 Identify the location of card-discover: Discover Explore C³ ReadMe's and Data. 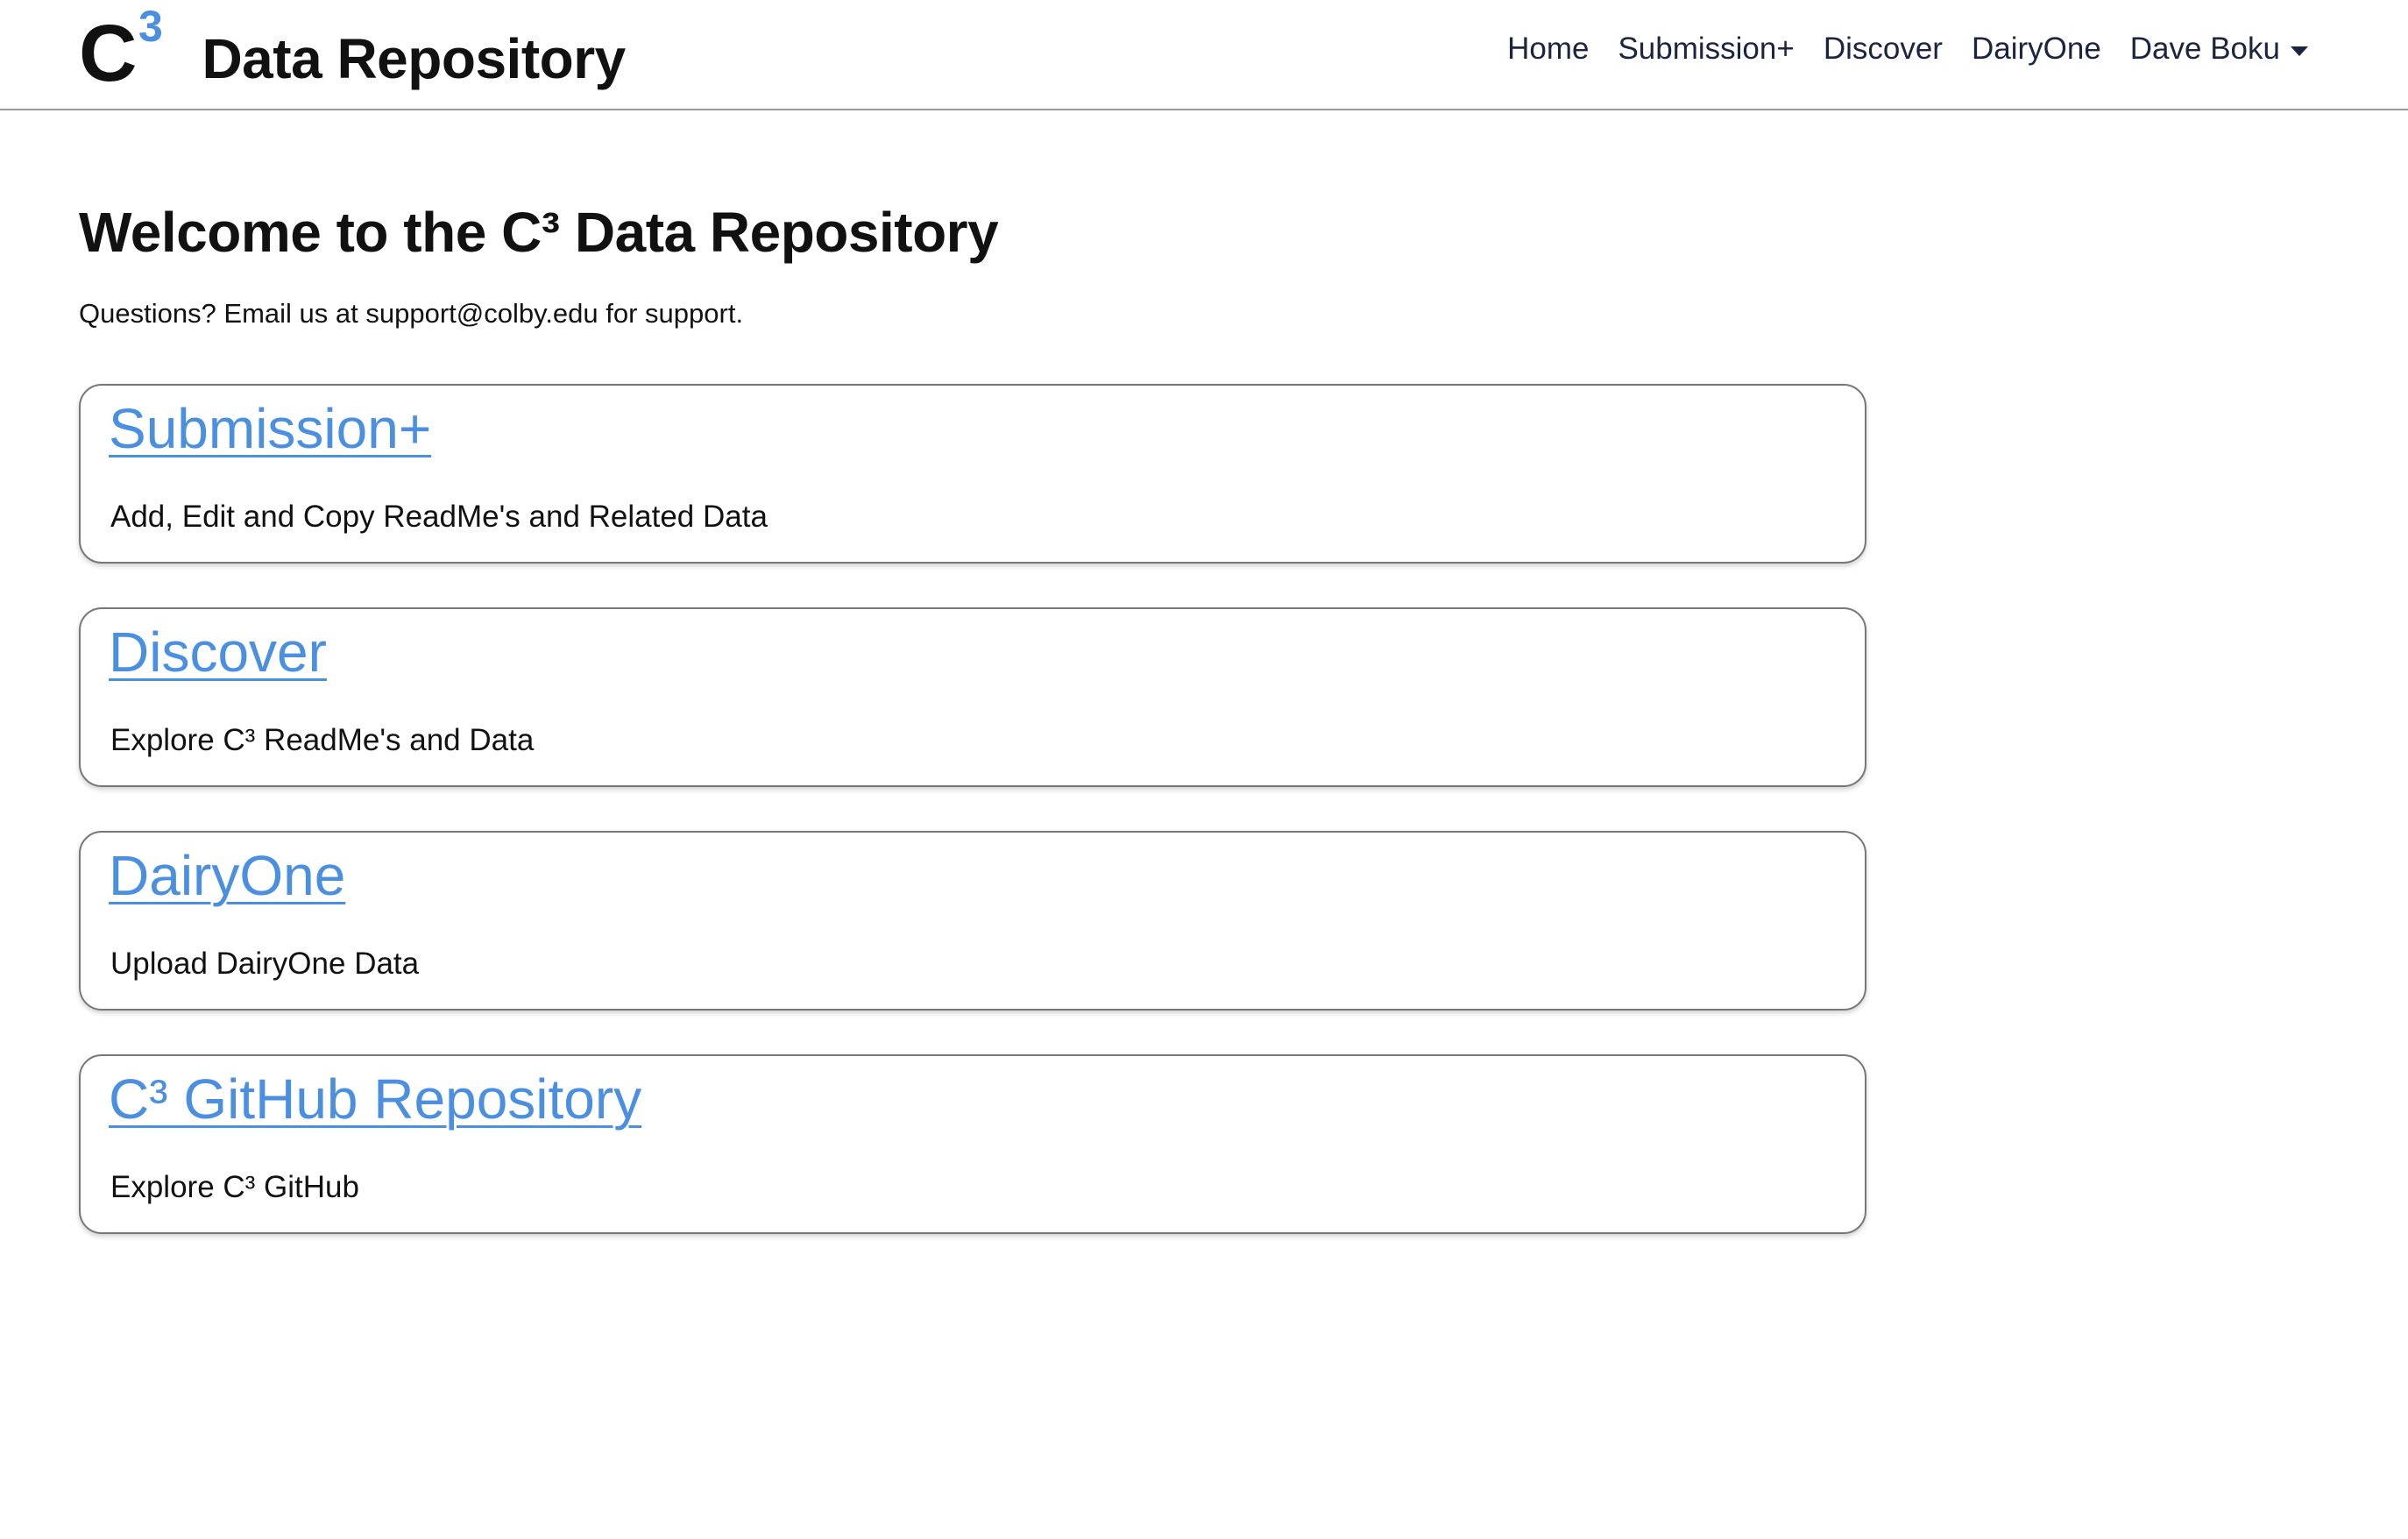
(972, 697).